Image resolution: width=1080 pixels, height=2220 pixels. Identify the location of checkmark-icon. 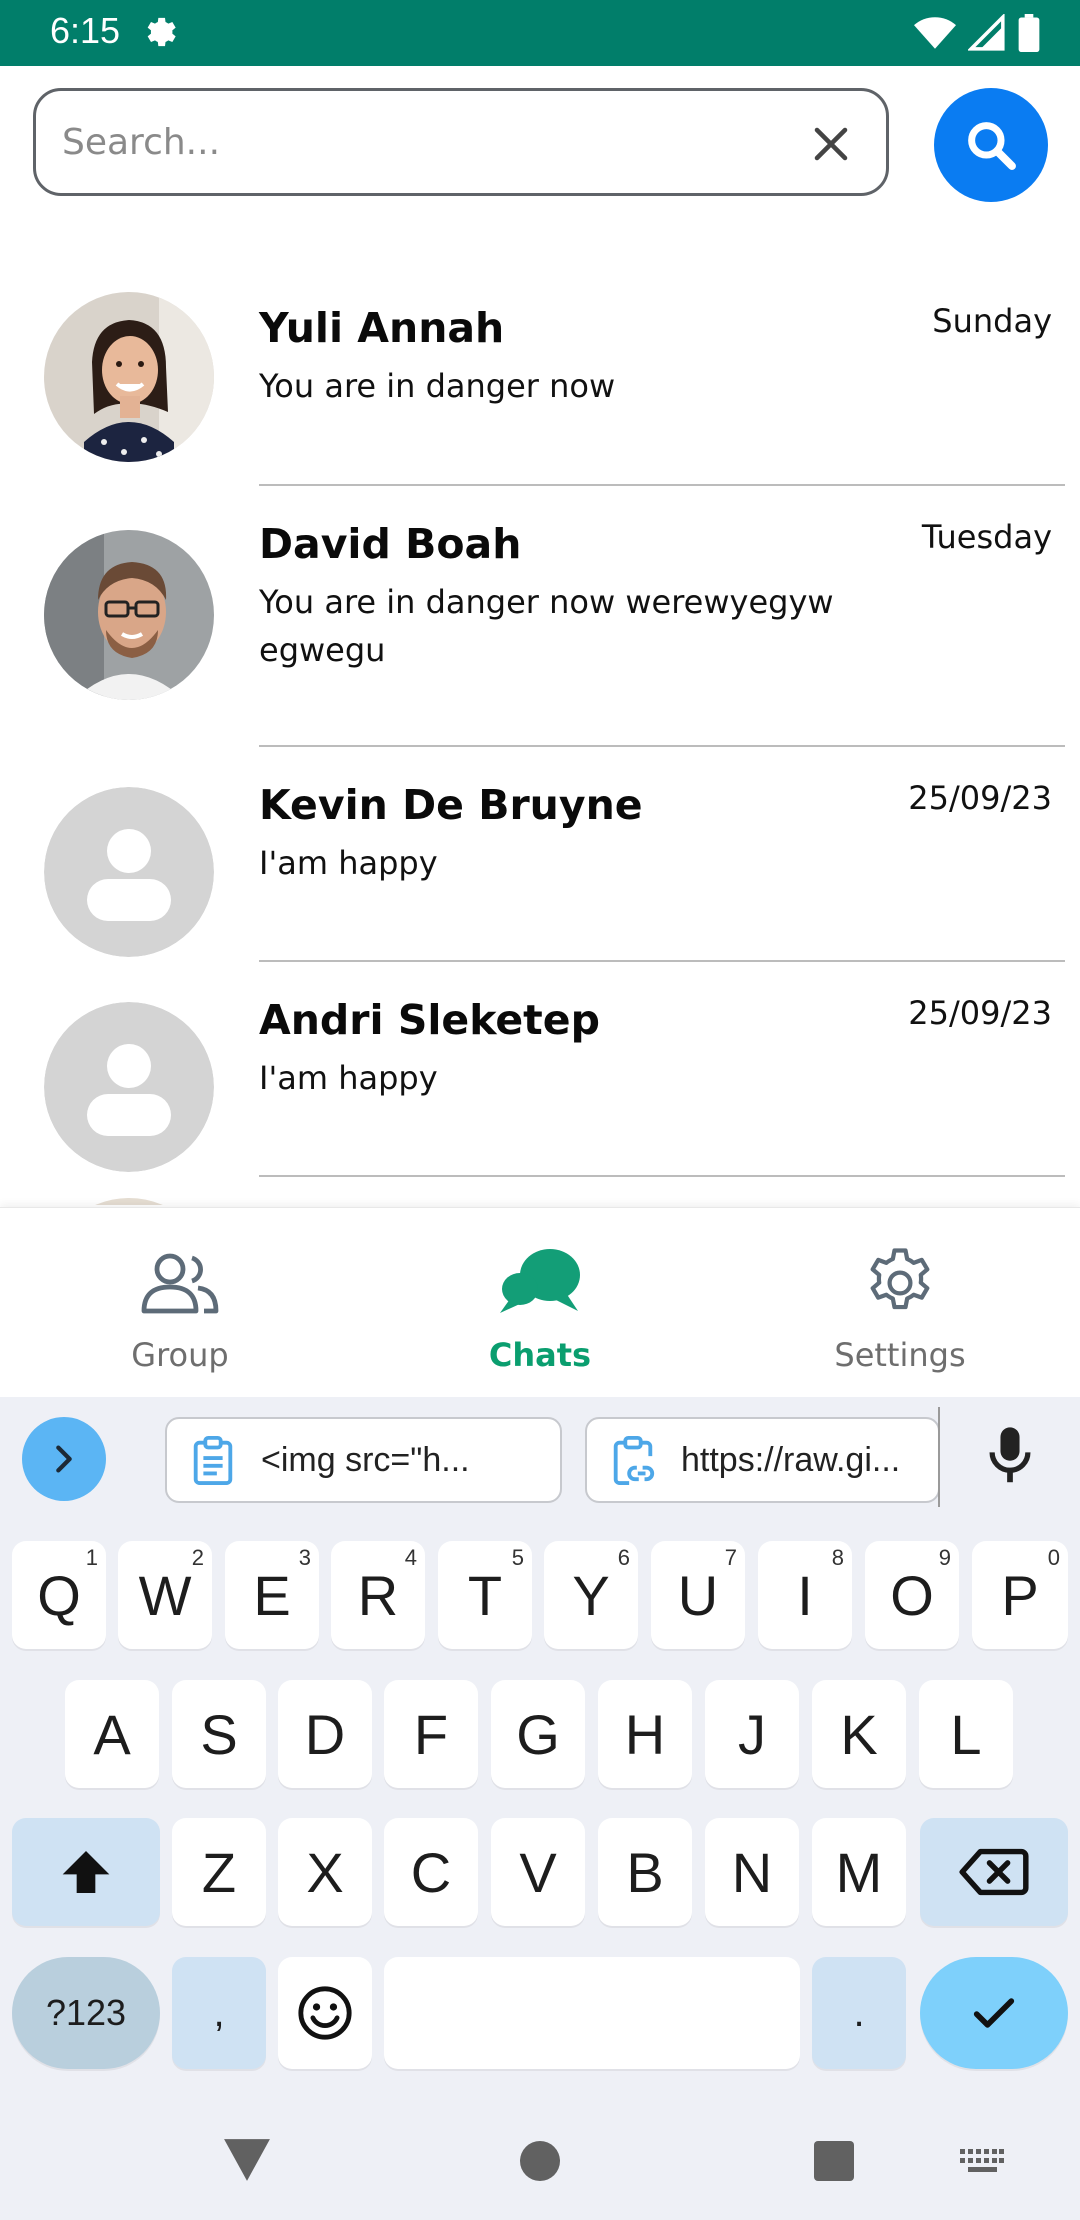
(994, 2013).